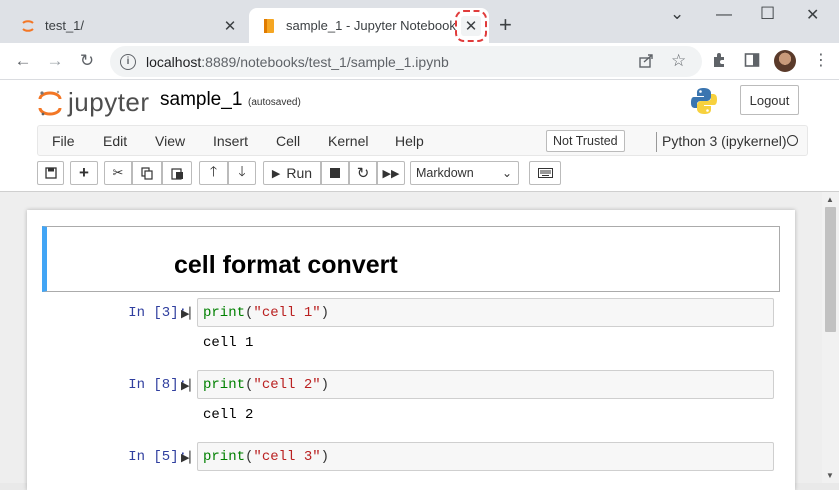  I want to click on code-string: "cell 3", so click(287, 456).